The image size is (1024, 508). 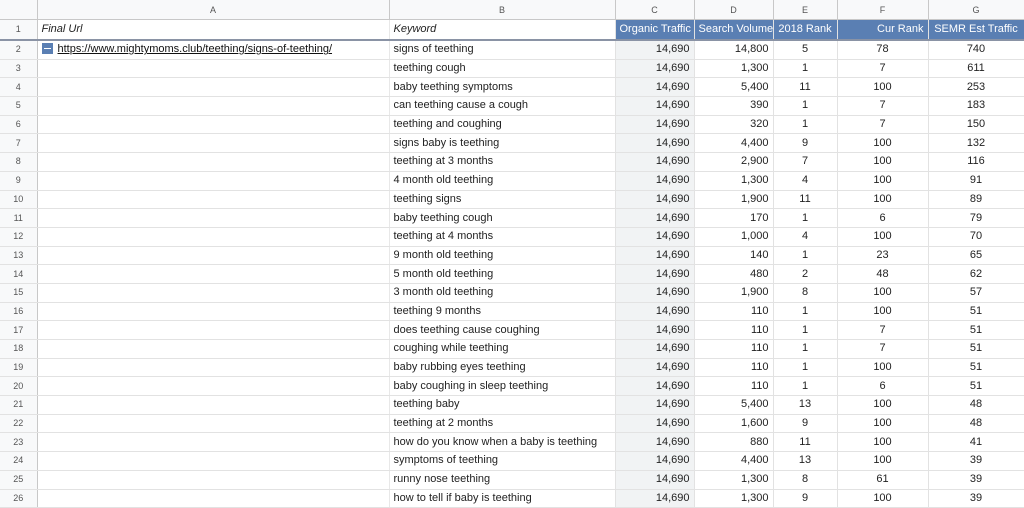 I want to click on row-number: 7, so click(x=19, y=143).